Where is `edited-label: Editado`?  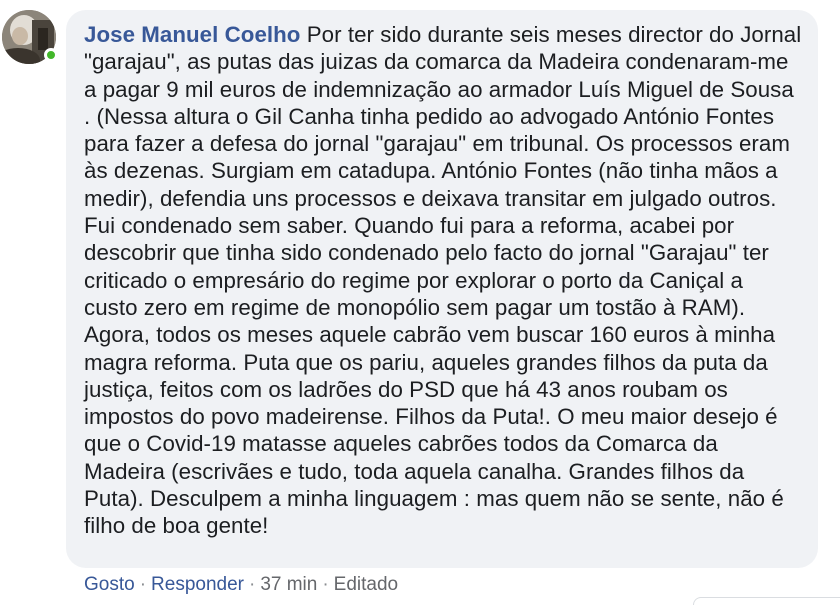 edited-label: Editado is located at coordinates (366, 584).